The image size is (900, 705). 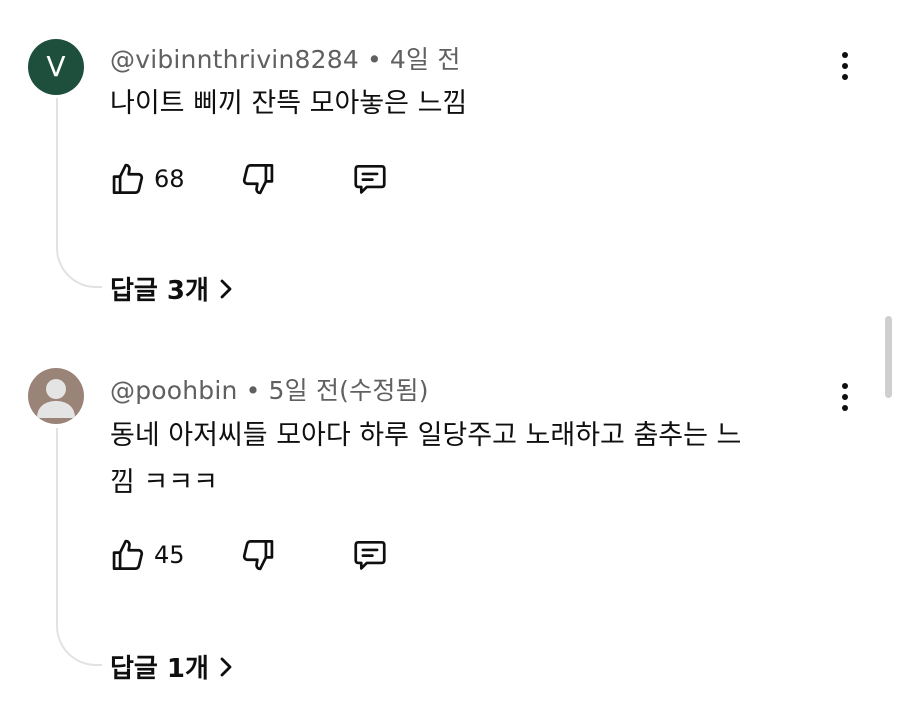 I want to click on comment-text-line: 낌 ㅋㅋㅋ, so click(x=164, y=482).